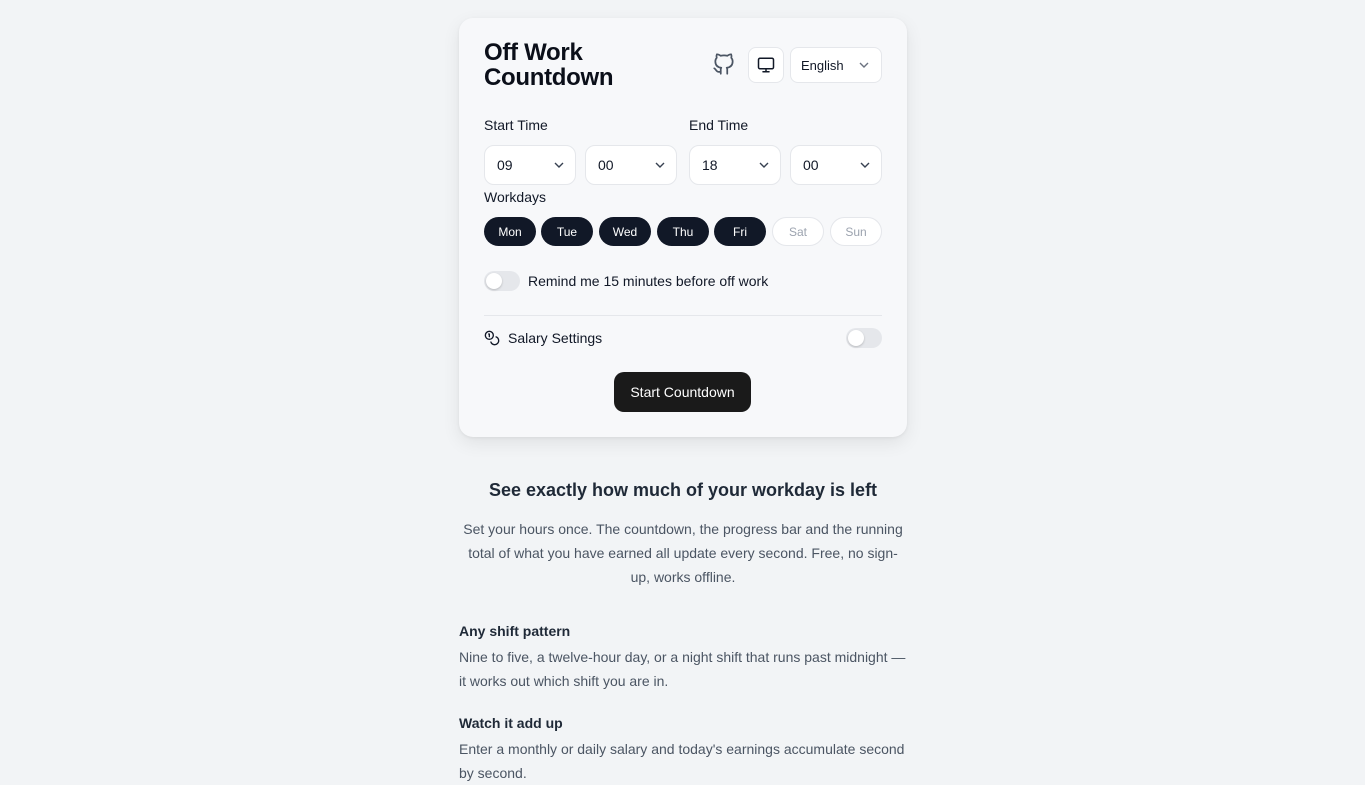  I want to click on start-countdown-button: Start Countdown, so click(682, 392).